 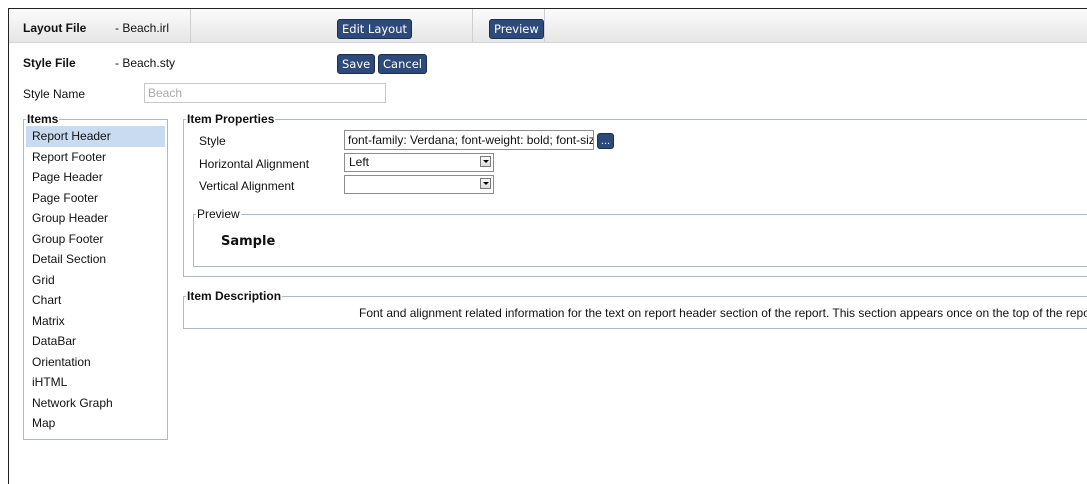 What do you see at coordinates (247, 186) in the screenshot?
I see `vertical-alignment-label: Vertical Alignment` at bounding box center [247, 186].